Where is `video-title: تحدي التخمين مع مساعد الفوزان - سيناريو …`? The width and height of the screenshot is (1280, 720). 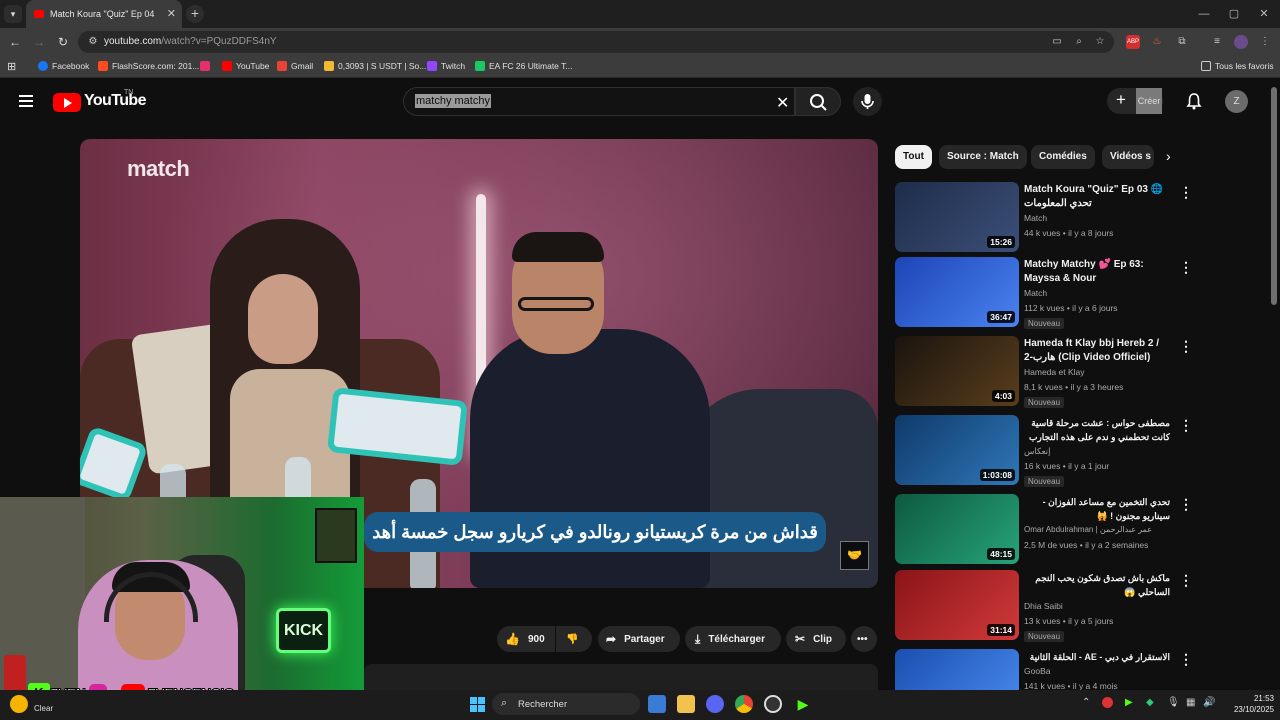
video-title: تحدي التخمين مع مساعد الفوزان - سيناريو … is located at coordinates (1097, 509).